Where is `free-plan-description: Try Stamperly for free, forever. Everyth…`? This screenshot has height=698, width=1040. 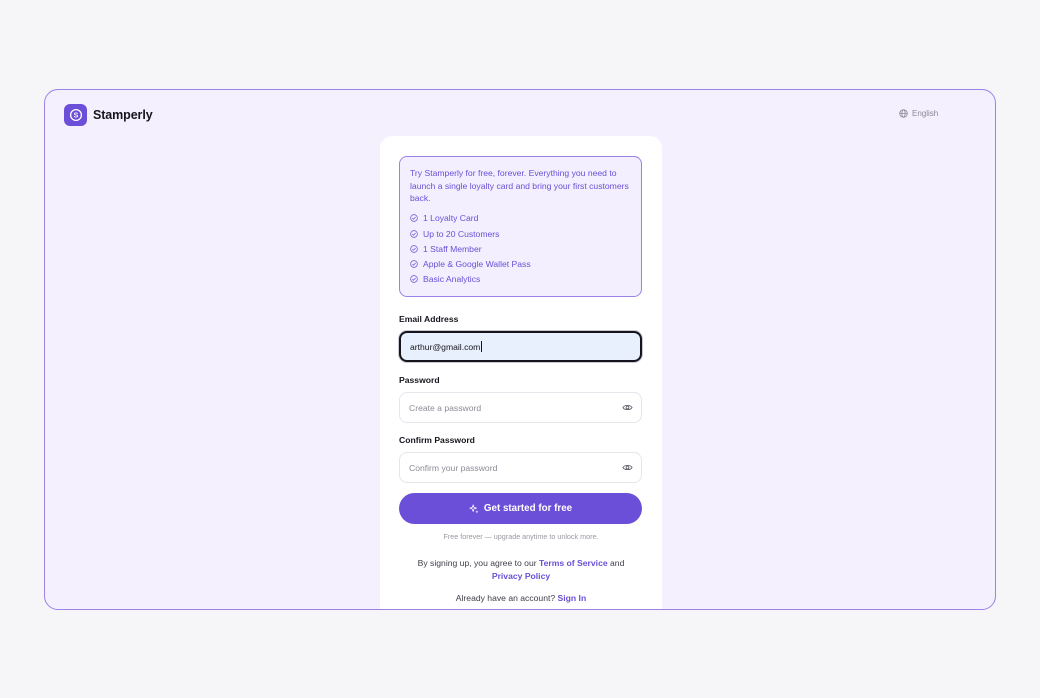 free-plan-description: Try Stamperly for free, forever. Everyth… is located at coordinates (519, 186).